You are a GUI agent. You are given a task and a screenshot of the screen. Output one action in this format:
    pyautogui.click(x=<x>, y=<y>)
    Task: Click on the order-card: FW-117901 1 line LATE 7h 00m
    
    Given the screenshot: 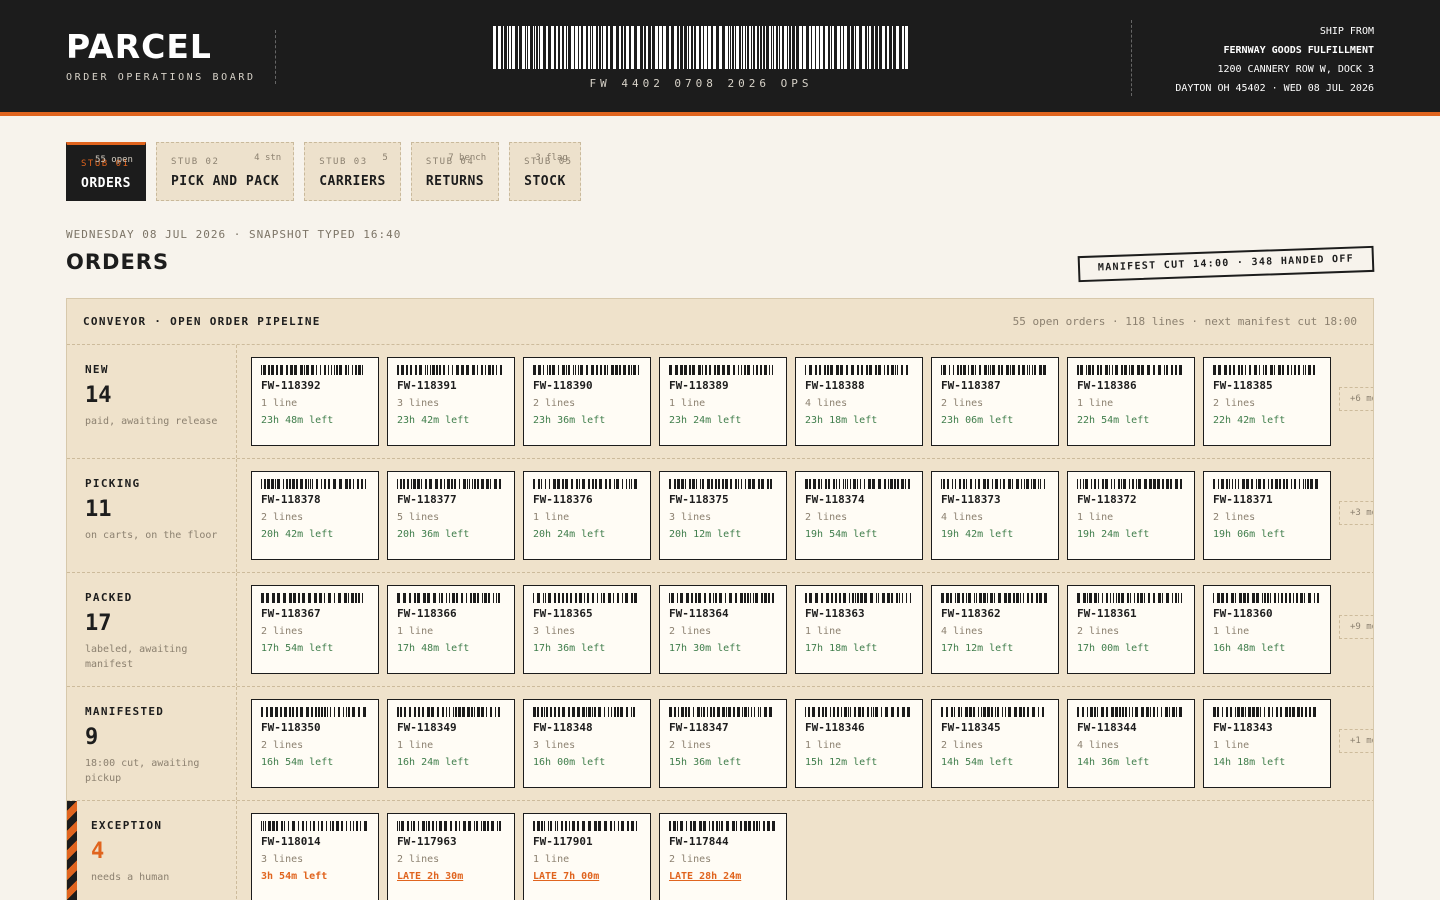 What is the action you would take?
    pyautogui.click(x=587, y=856)
    